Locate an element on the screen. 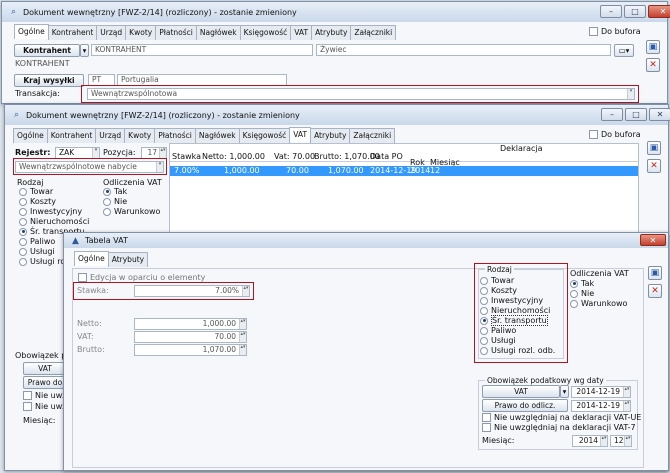 The image size is (670, 473). cell-netto: 1,000.00 is located at coordinates (242, 170).